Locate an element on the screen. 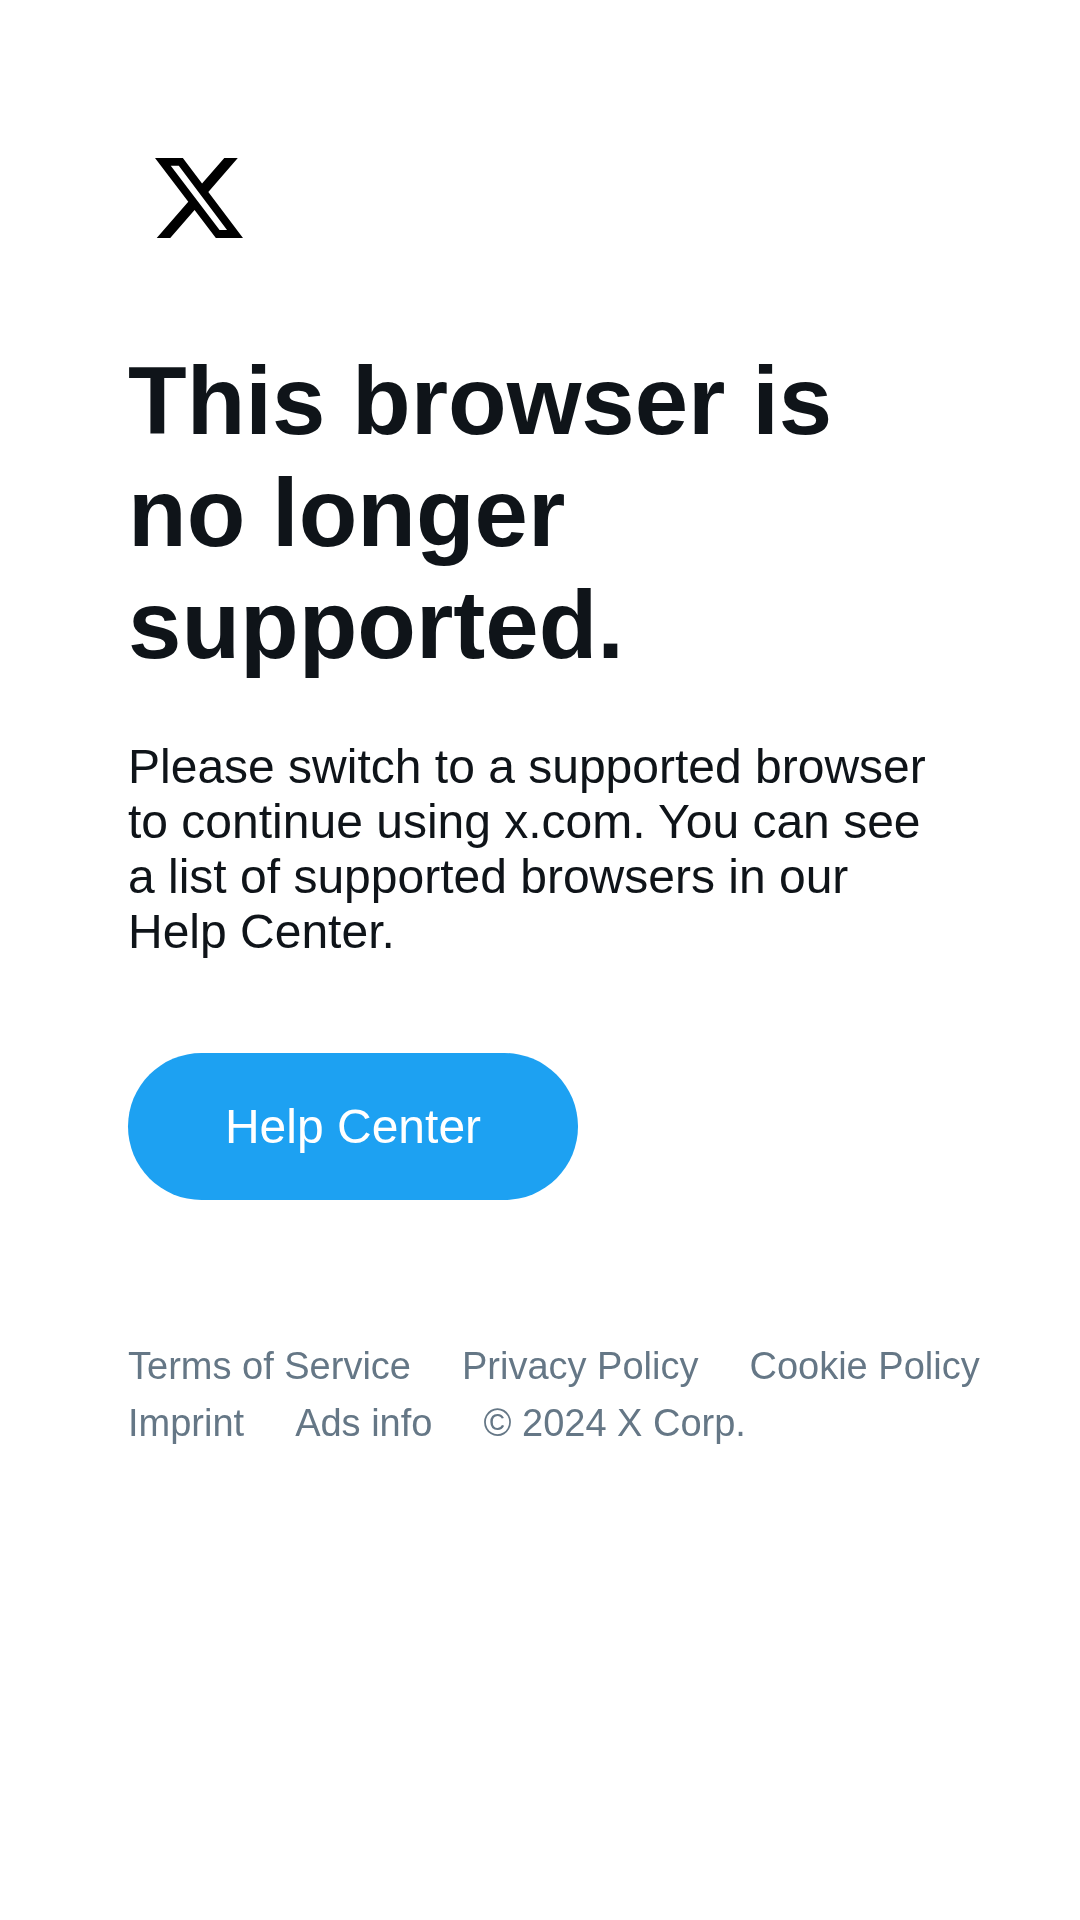  message-paragraph: Please switch to a supported browser to continue using x.com. You can see a list of supported browsers in our Help Center. is located at coordinates (527, 849).